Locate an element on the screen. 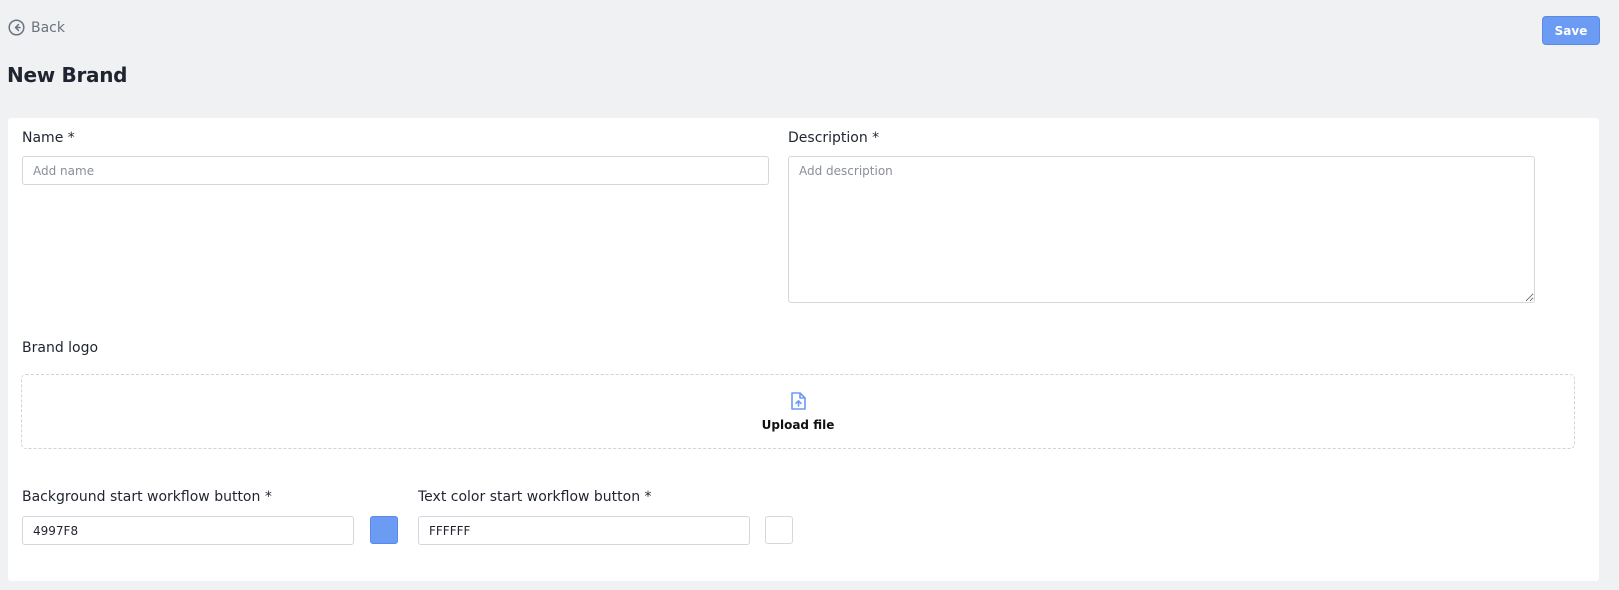 Image resolution: width=1619 pixels, height=590 pixels. upload-dropzone: Upload file is located at coordinates (798, 411).